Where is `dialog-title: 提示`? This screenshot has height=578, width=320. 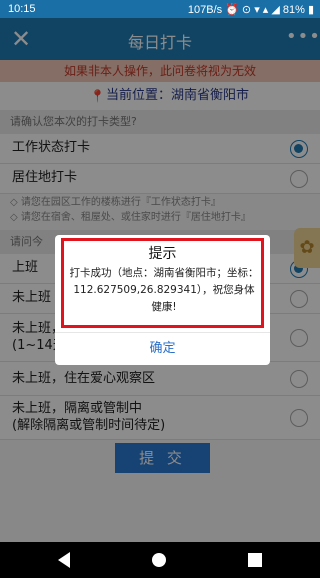
dialog-title: 提示 is located at coordinates (162, 254).